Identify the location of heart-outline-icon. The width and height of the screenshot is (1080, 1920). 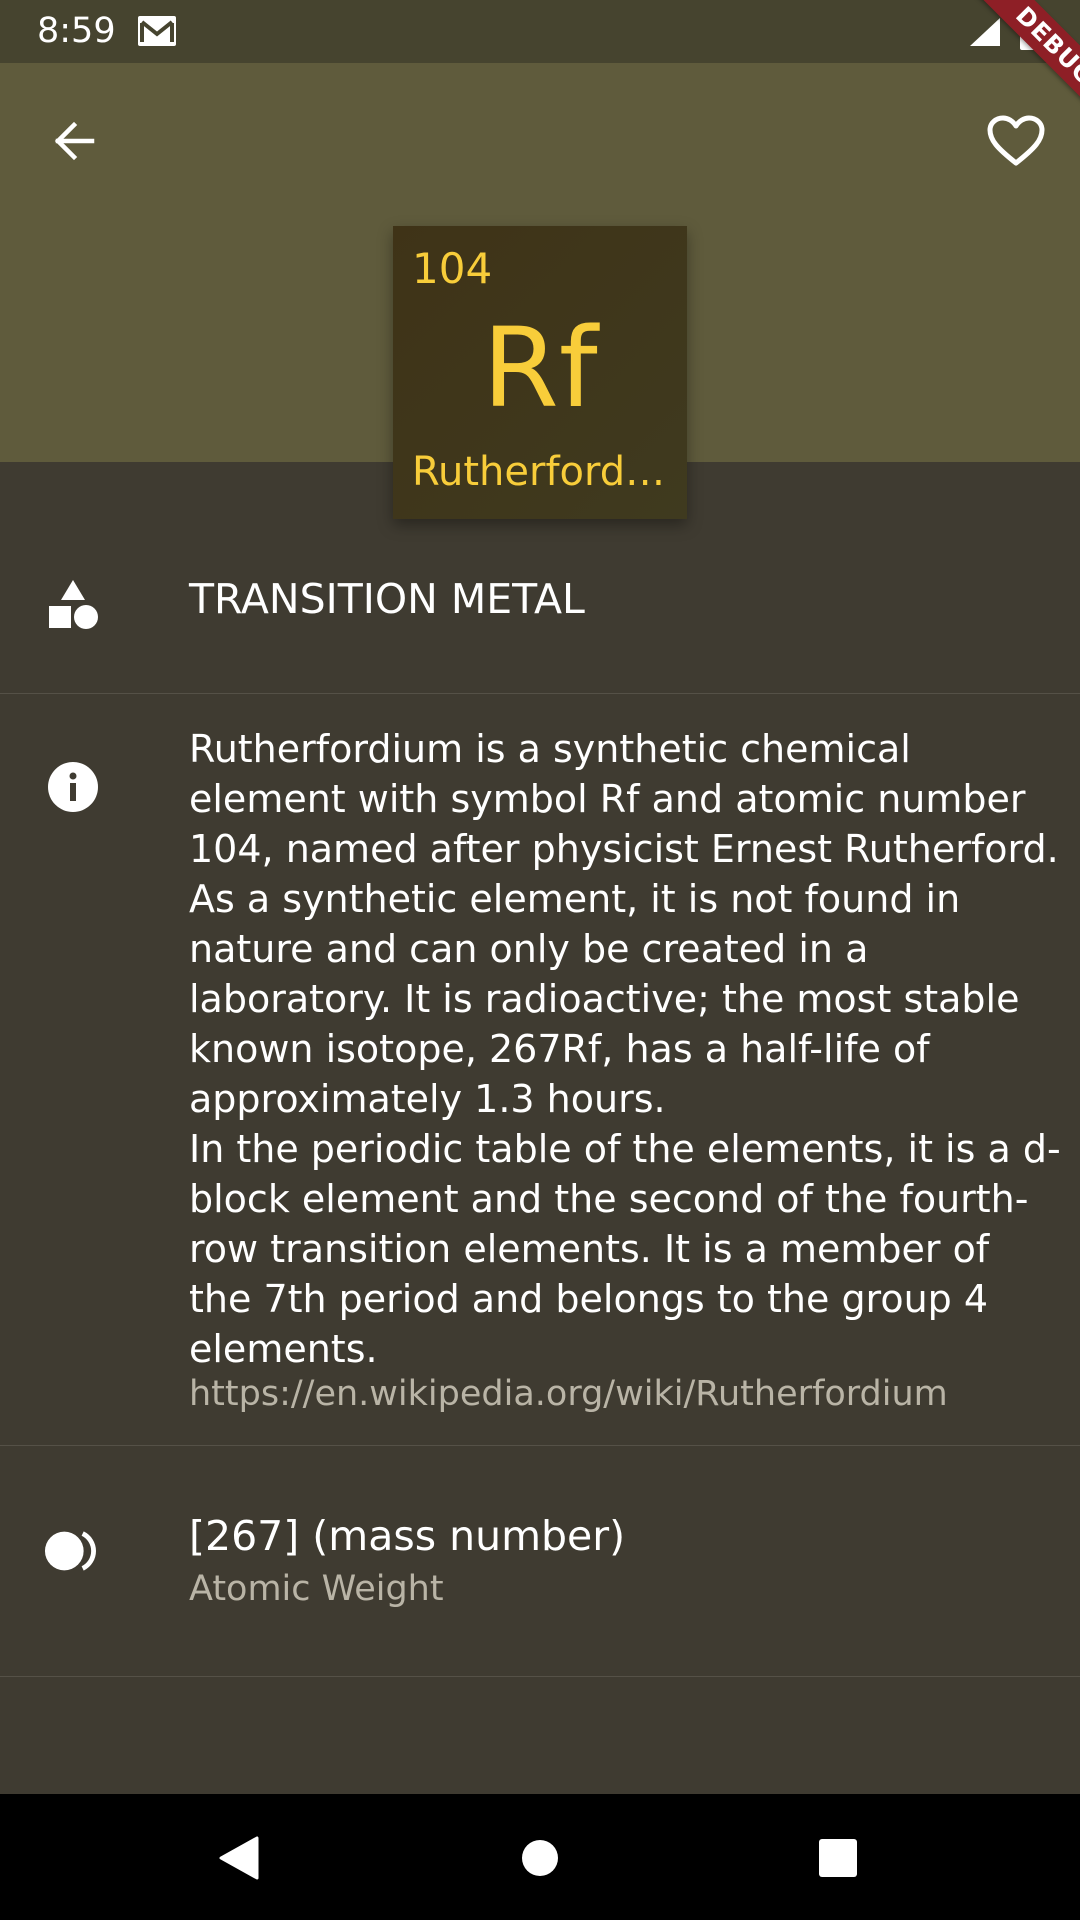
(1016, 140).